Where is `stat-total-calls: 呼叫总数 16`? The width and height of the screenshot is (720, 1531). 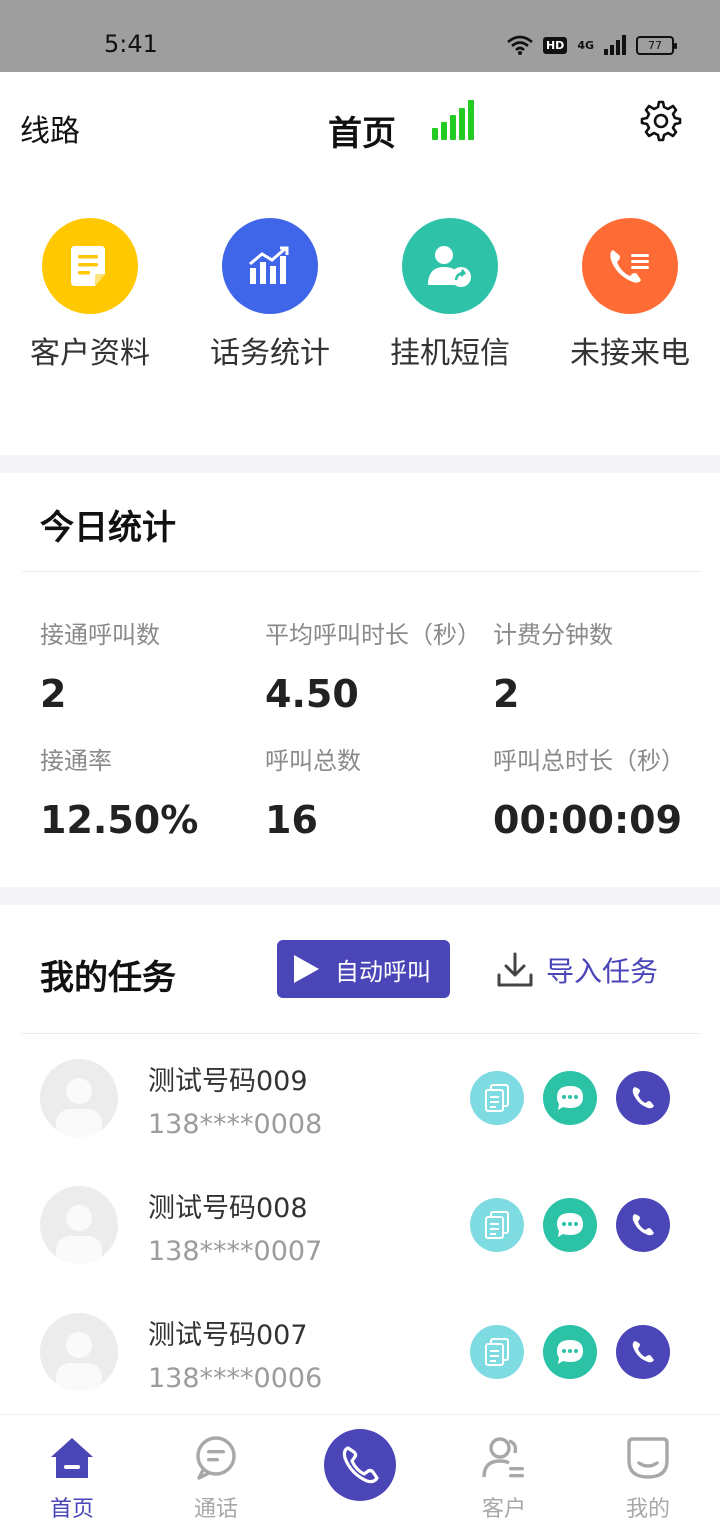 stat-total-calls: 呼叫总数 16 is located at coordinates (313, 791).